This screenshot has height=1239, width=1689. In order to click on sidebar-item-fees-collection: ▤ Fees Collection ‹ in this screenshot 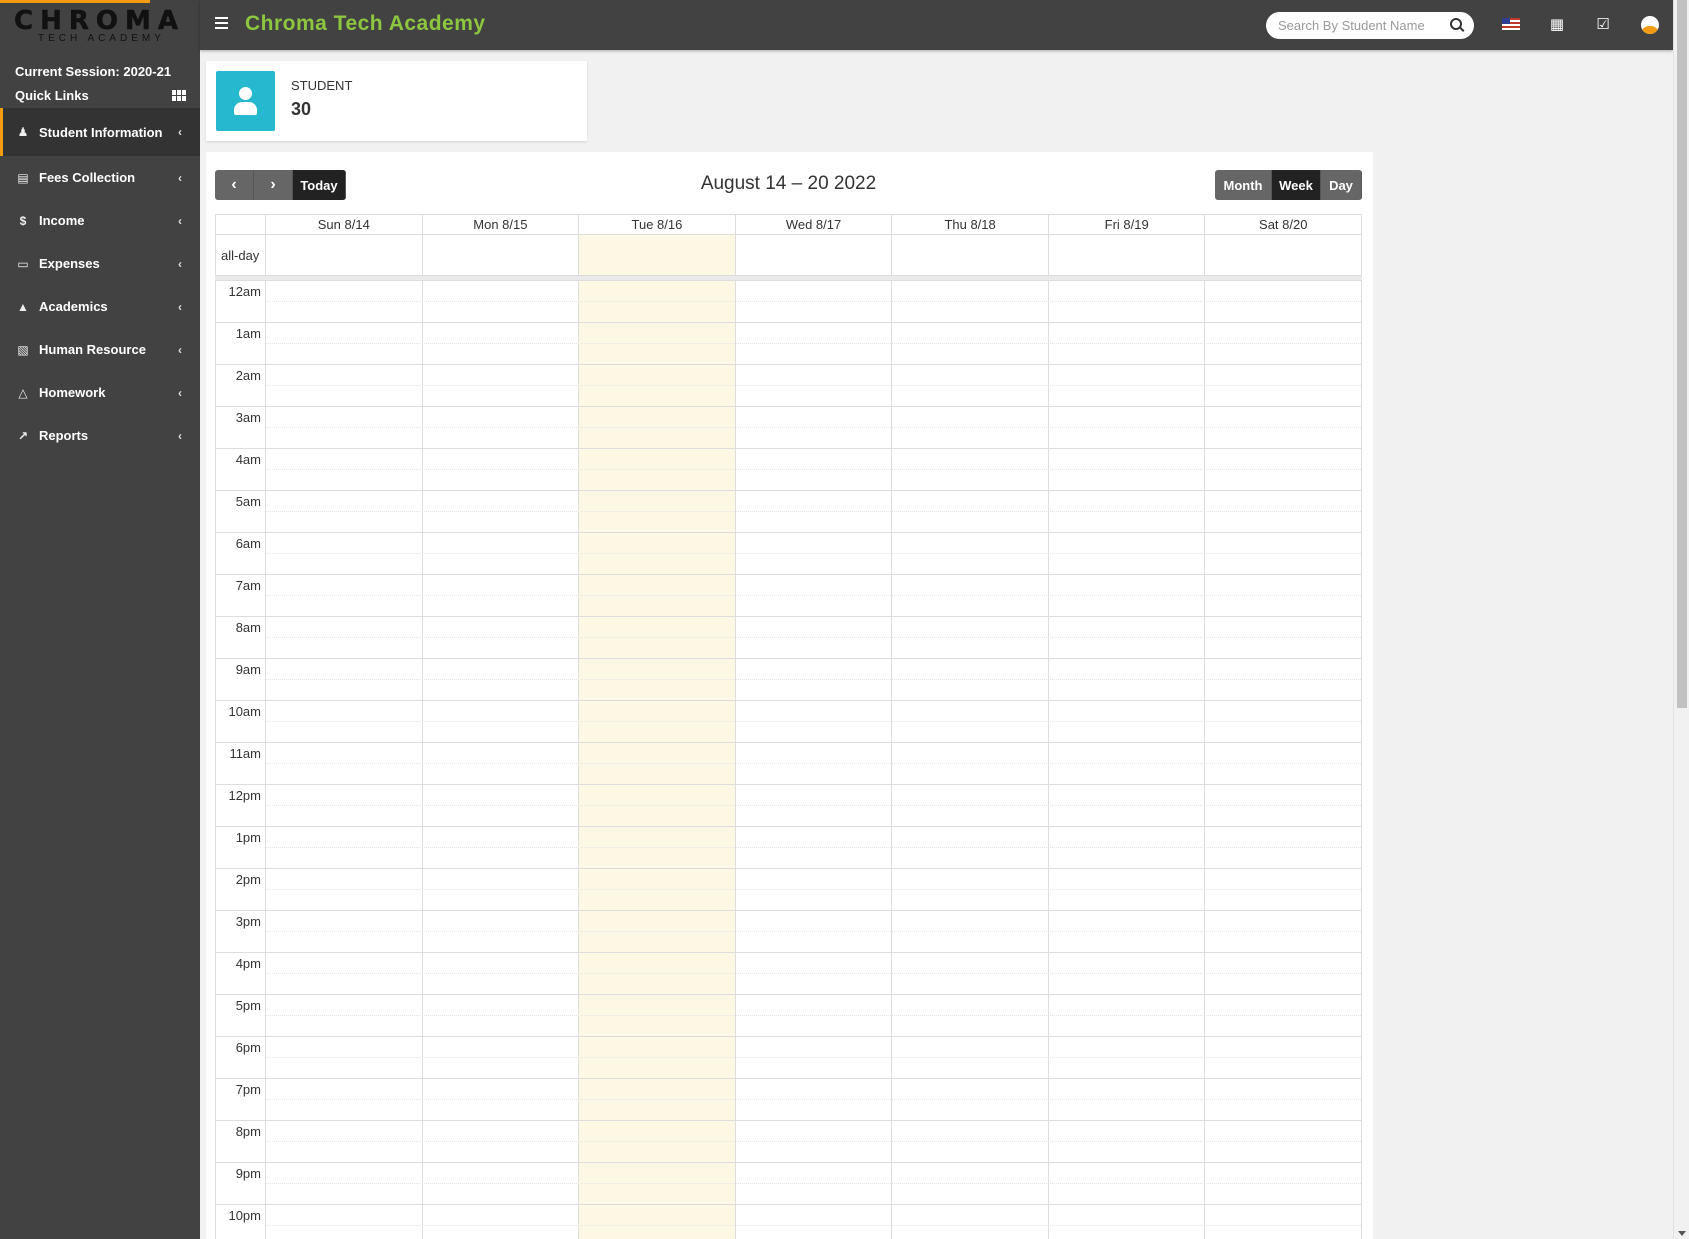, I will do `click(100, 177)`.